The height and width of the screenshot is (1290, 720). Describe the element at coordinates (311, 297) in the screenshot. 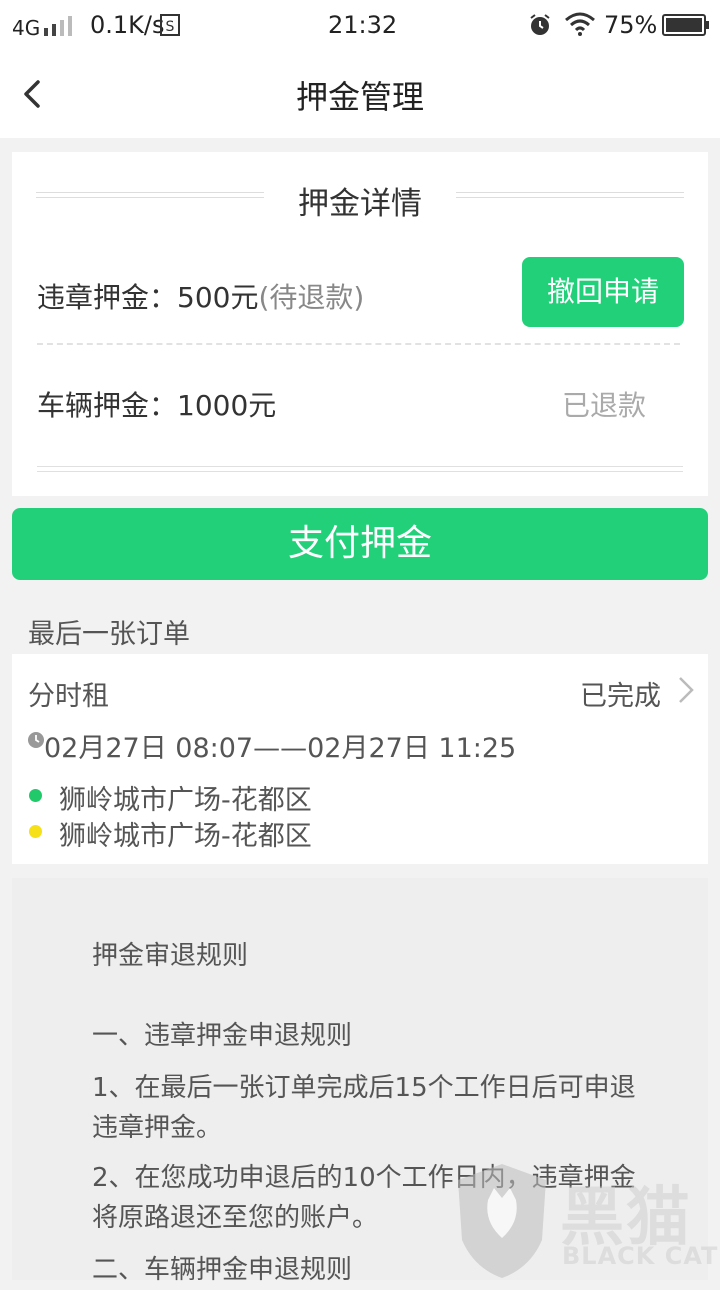

I see `violation-deposit-status: (待退款)` at that location.